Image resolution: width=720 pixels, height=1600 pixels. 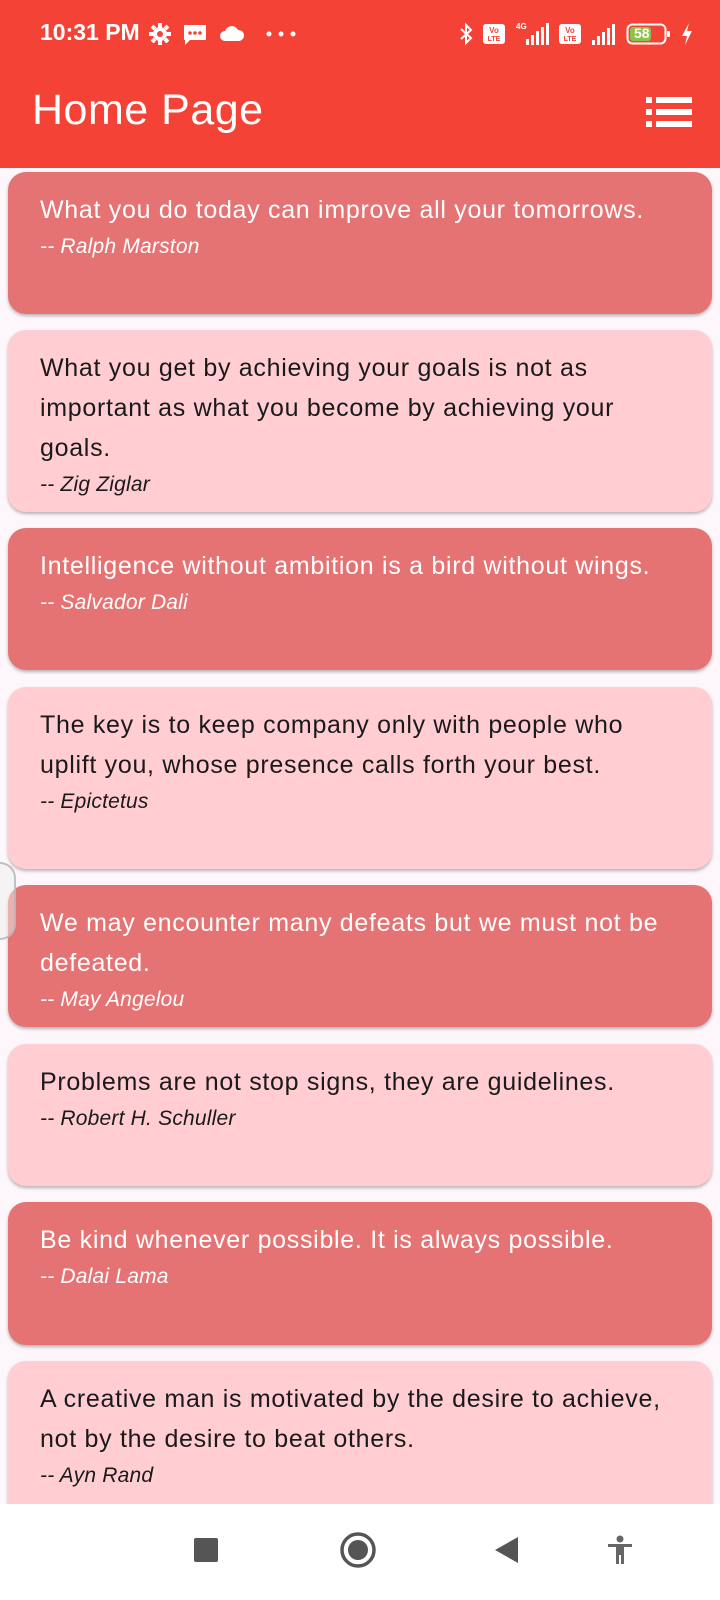 What do you see at coordinates (669, 112) in the screenshot?
I see `list-menu-button` at bounding box center [669, 112].